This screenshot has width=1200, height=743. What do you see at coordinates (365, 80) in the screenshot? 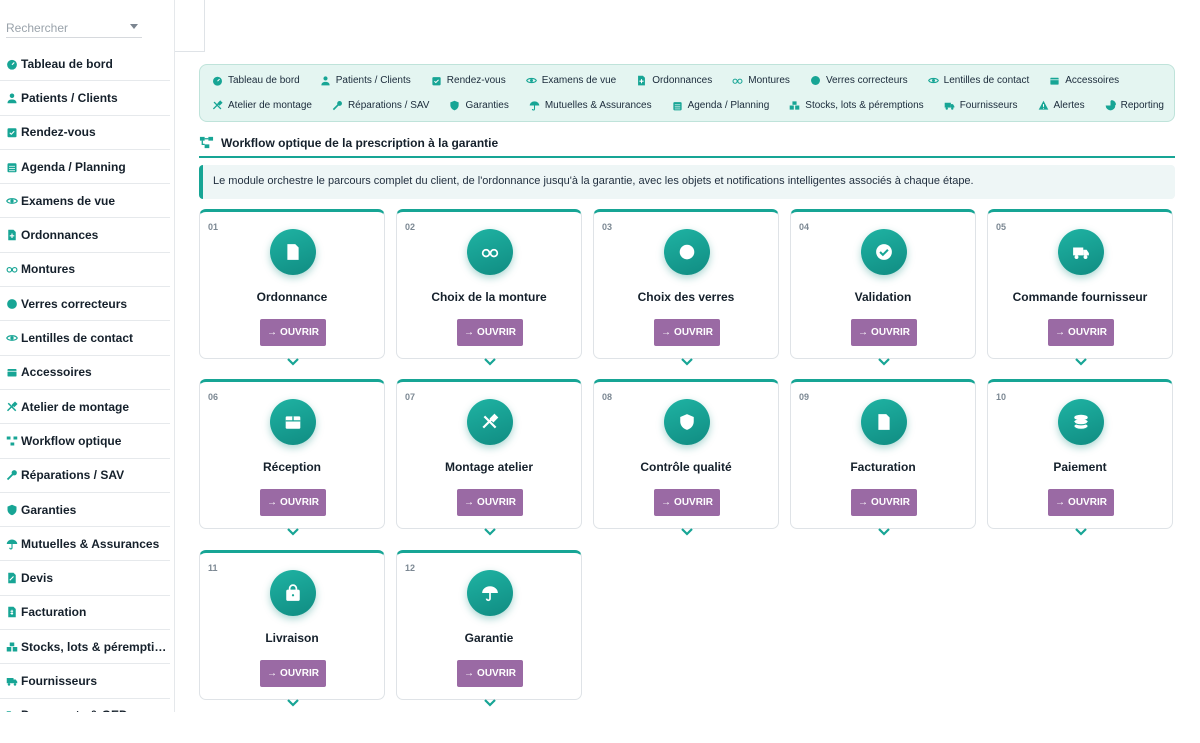
I see `top-menu-item: Patients / Clients` at bounding box center [365, 80].